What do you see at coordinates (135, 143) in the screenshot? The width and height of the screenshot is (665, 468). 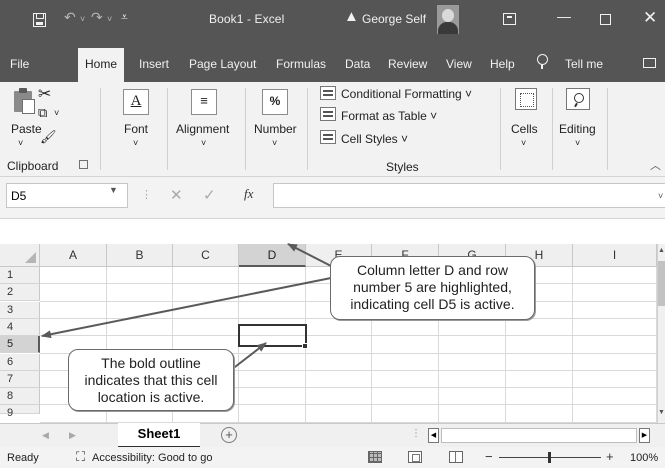 I see `font-dropdown-icon: ˅` at bounding box center [135, 143].